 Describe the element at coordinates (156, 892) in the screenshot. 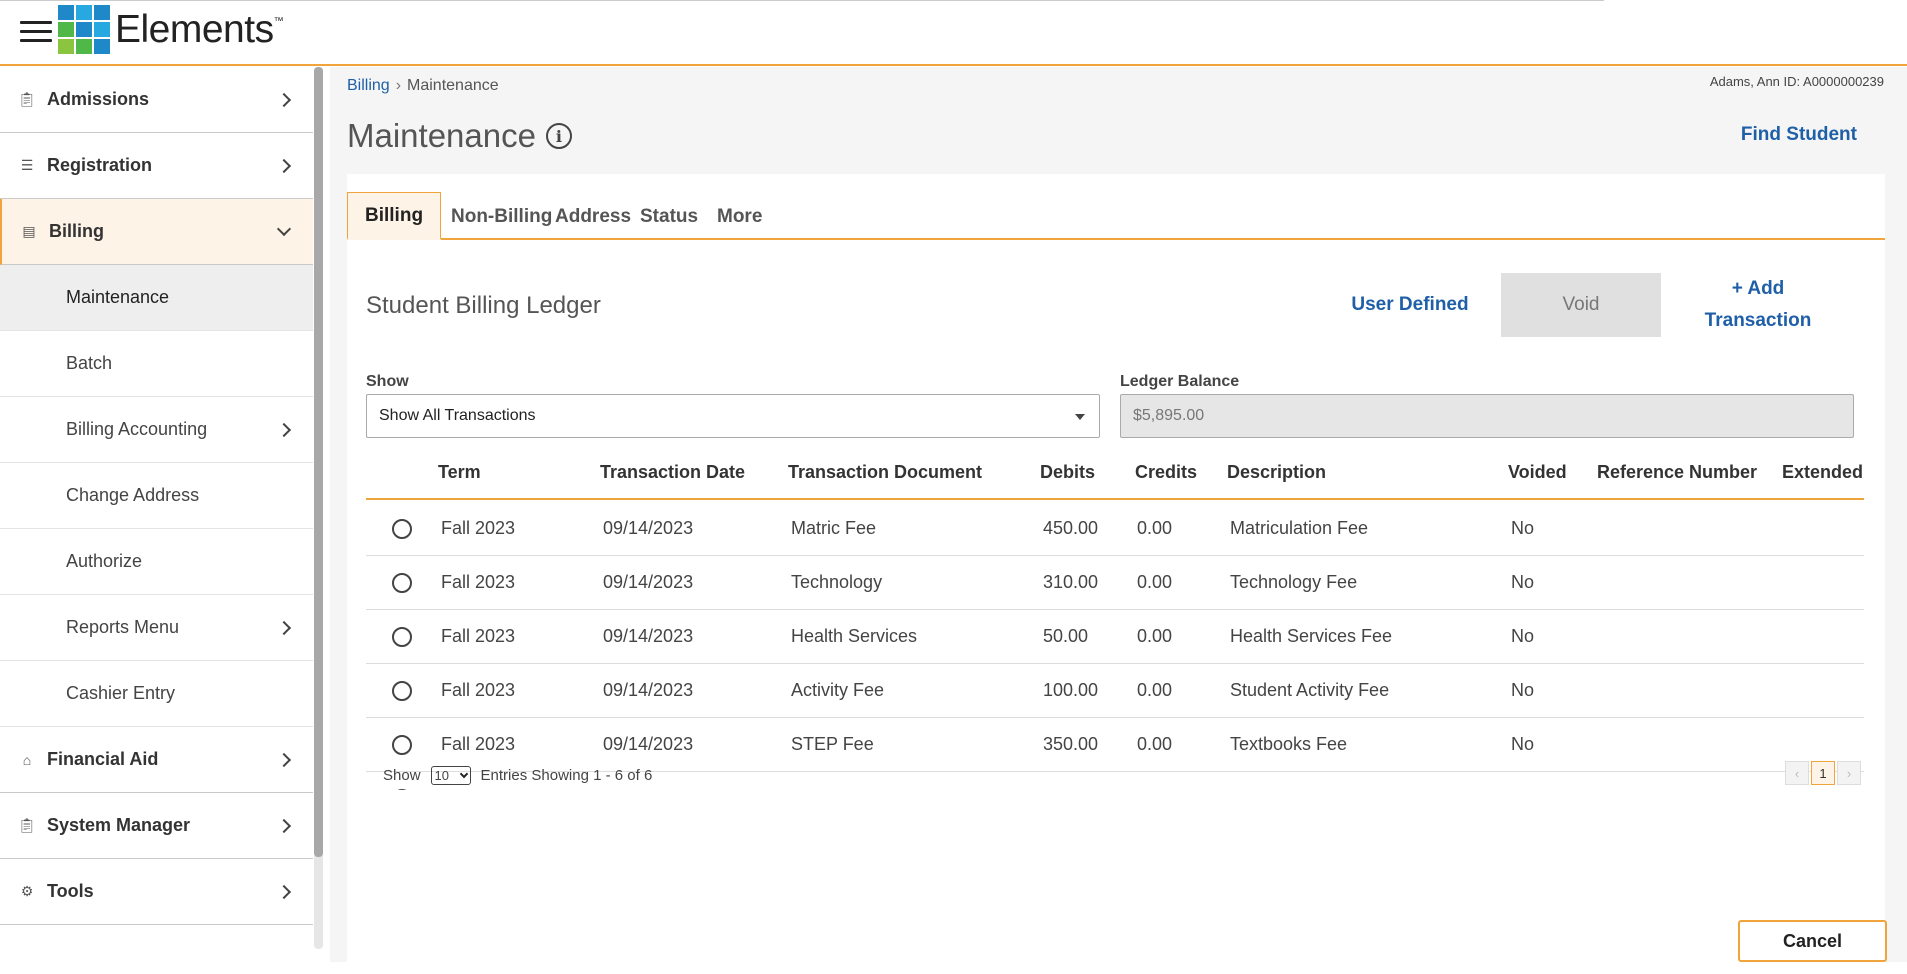

I see `sidebar-item-tools: ⚙ Tools` at that location.